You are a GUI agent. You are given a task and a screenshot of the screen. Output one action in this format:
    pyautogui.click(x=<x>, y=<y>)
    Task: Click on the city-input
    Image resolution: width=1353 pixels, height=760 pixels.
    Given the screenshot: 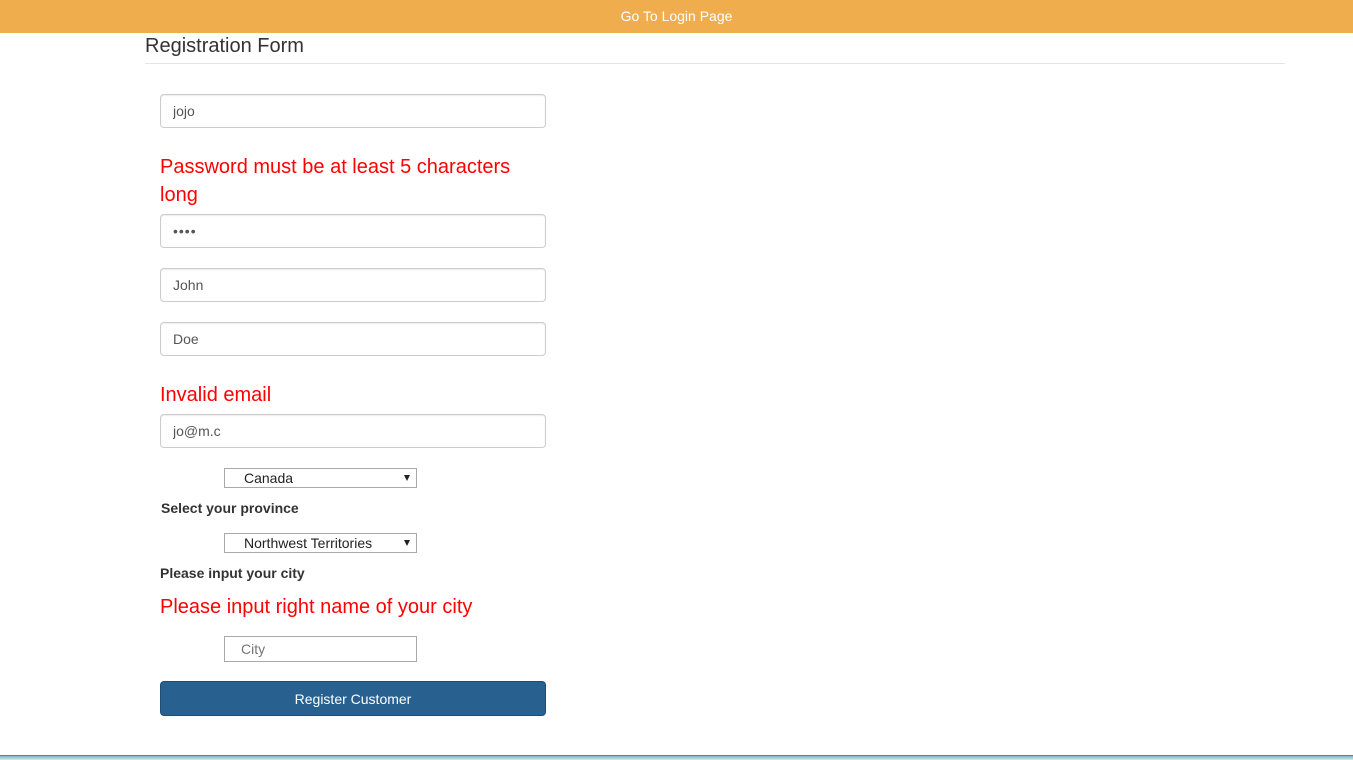 What is the action you would take?
    pyautogui.click(x=320, y=649)
    